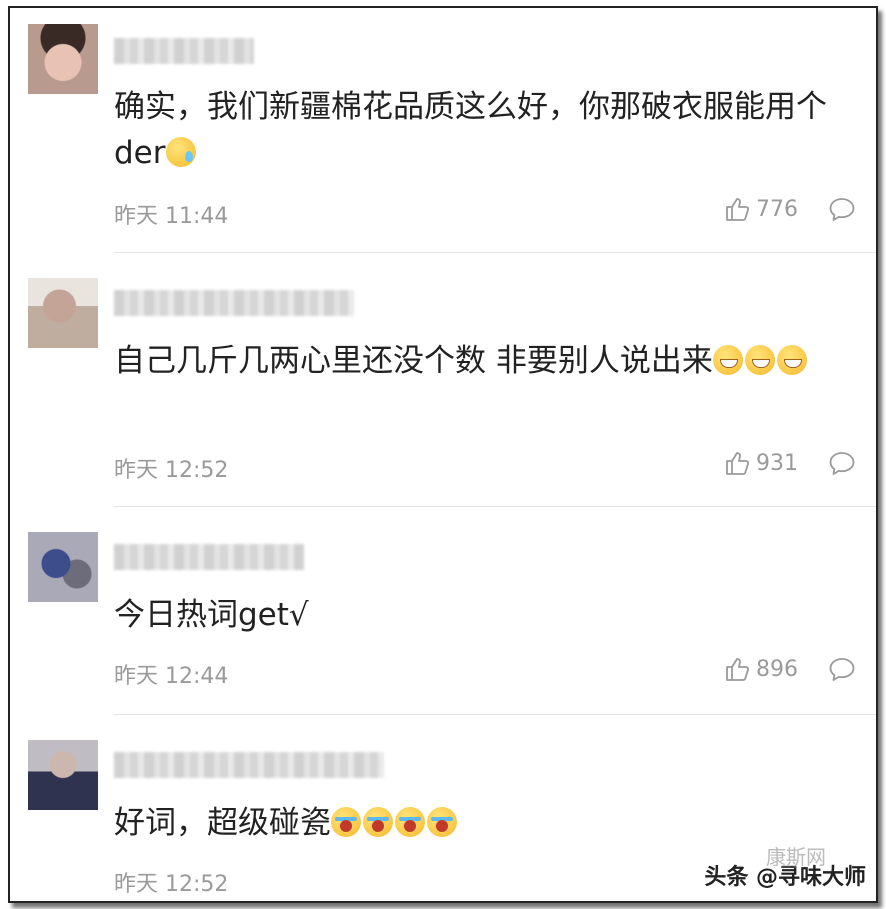 This screenshot has height=909, width=886. I want to click on like-button: 896, so click(761, 669).